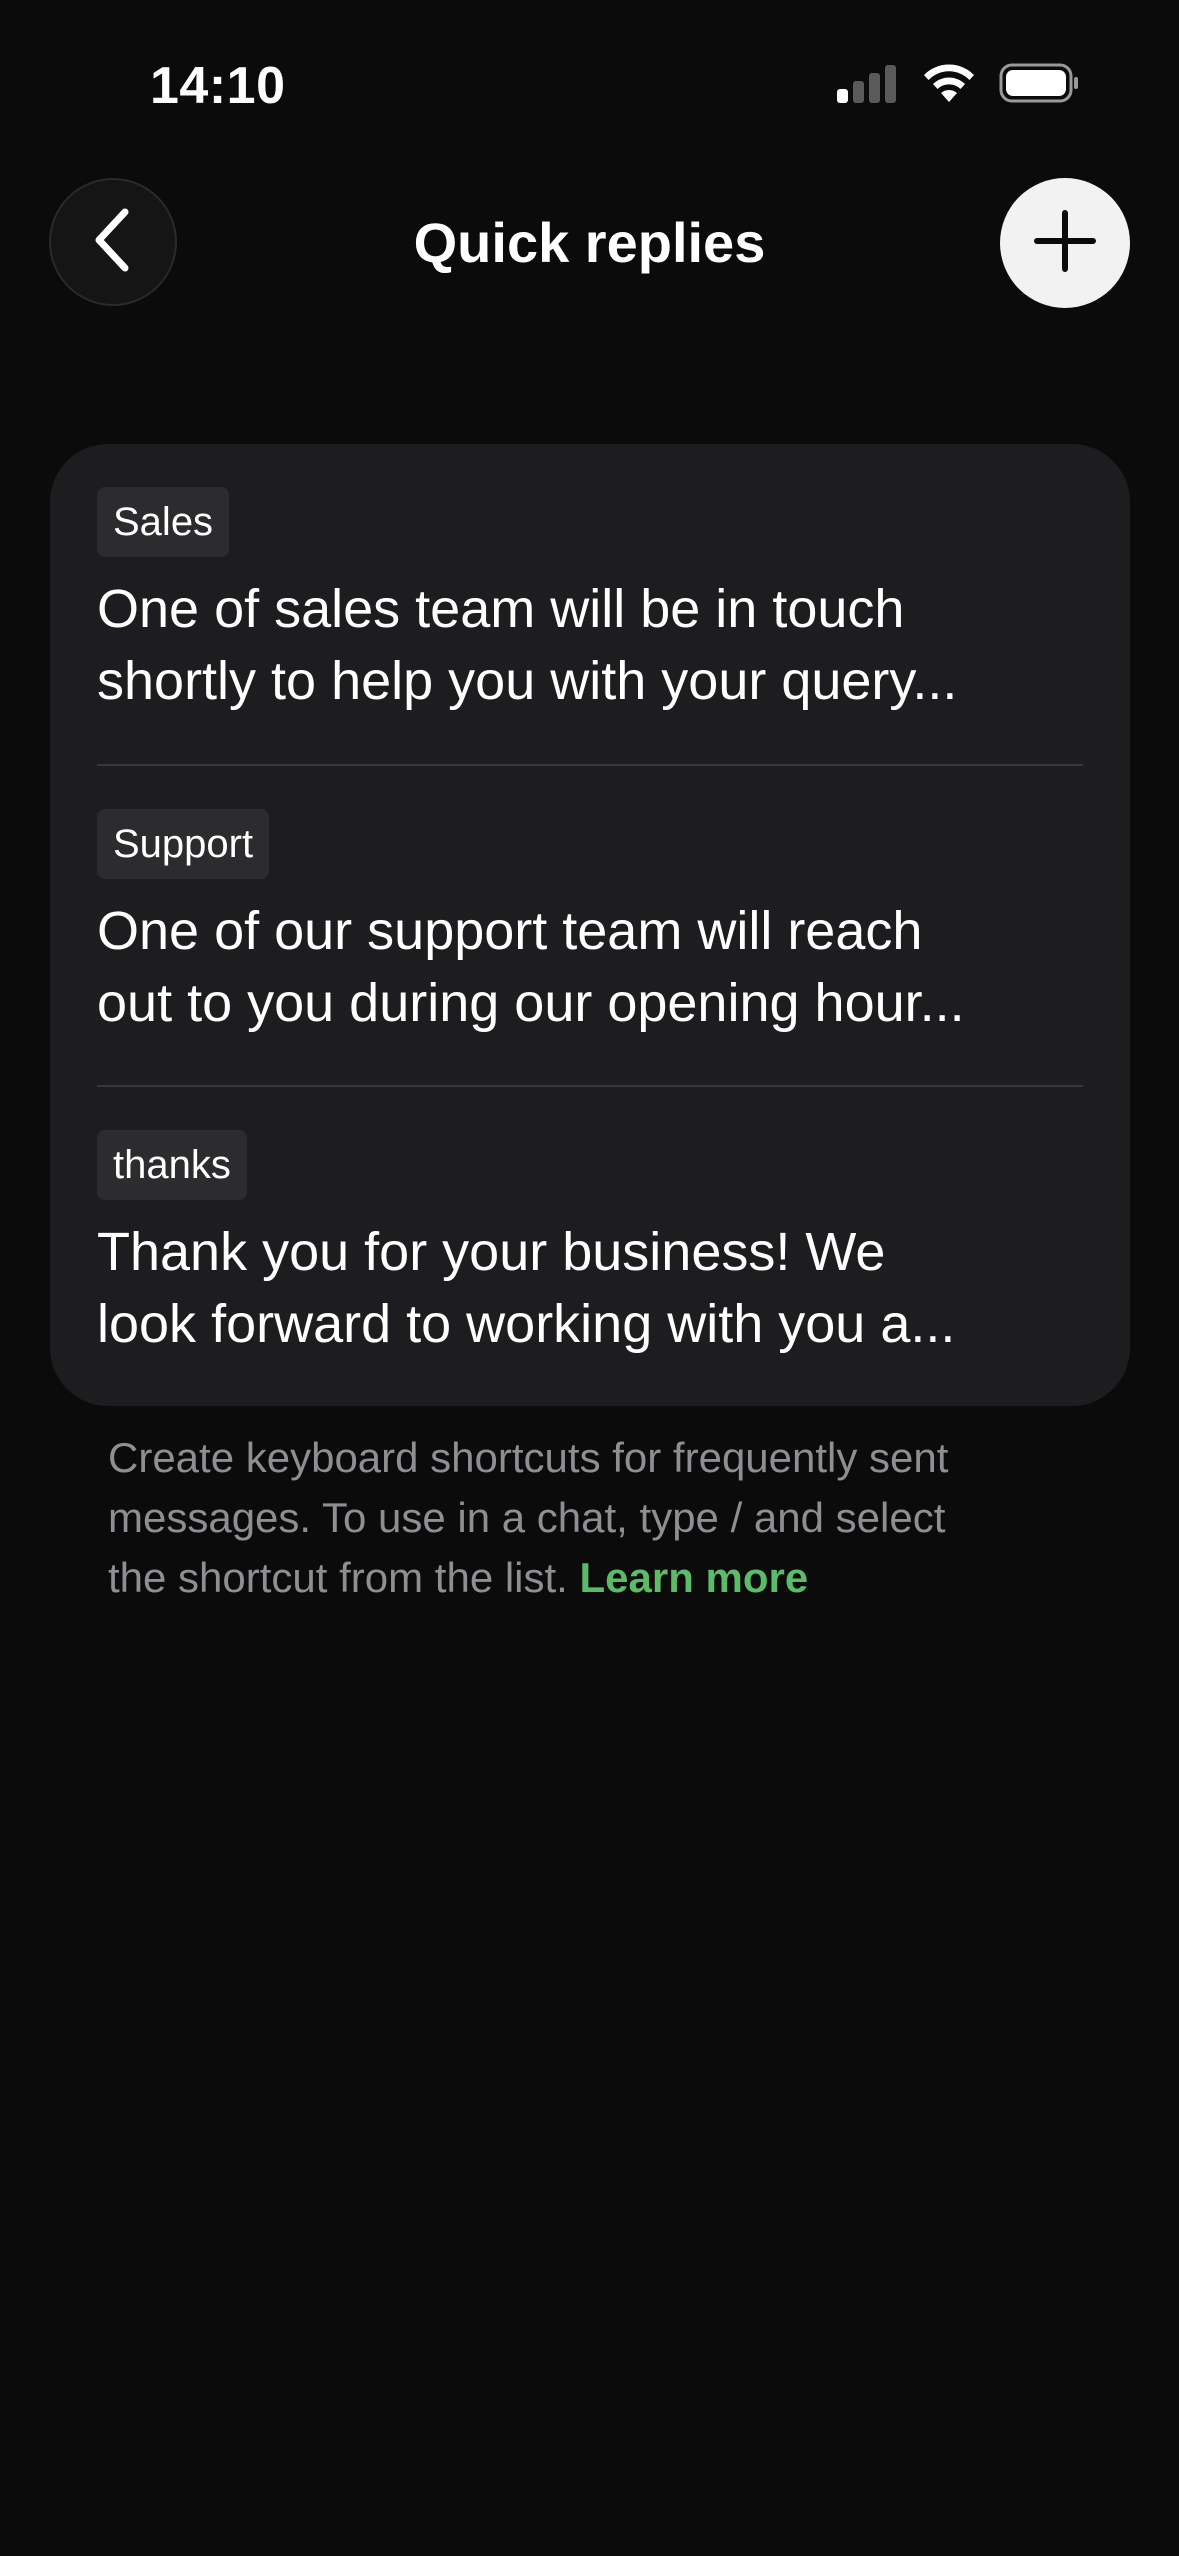  I want to click on plus-icon, so click(1065, 243).